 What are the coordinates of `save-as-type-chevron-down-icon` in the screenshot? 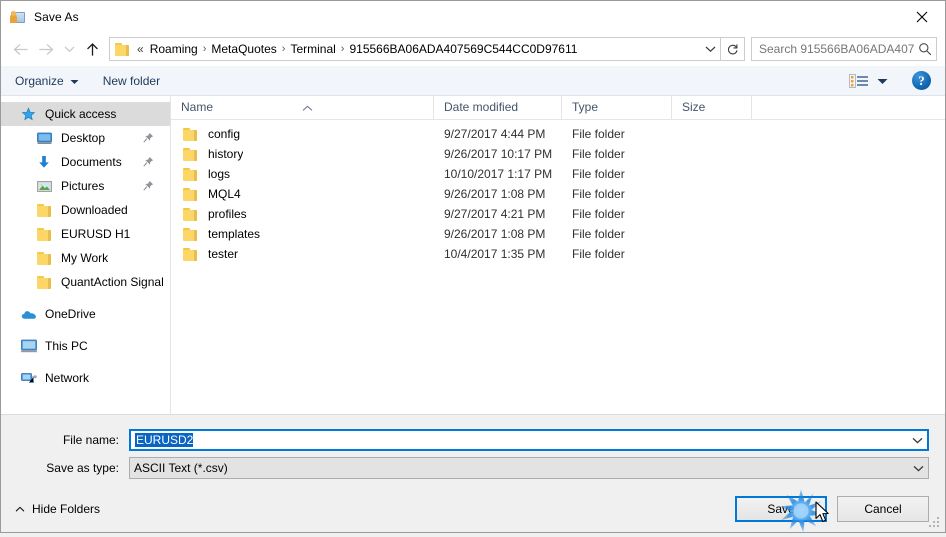 It's located at (918, 468).